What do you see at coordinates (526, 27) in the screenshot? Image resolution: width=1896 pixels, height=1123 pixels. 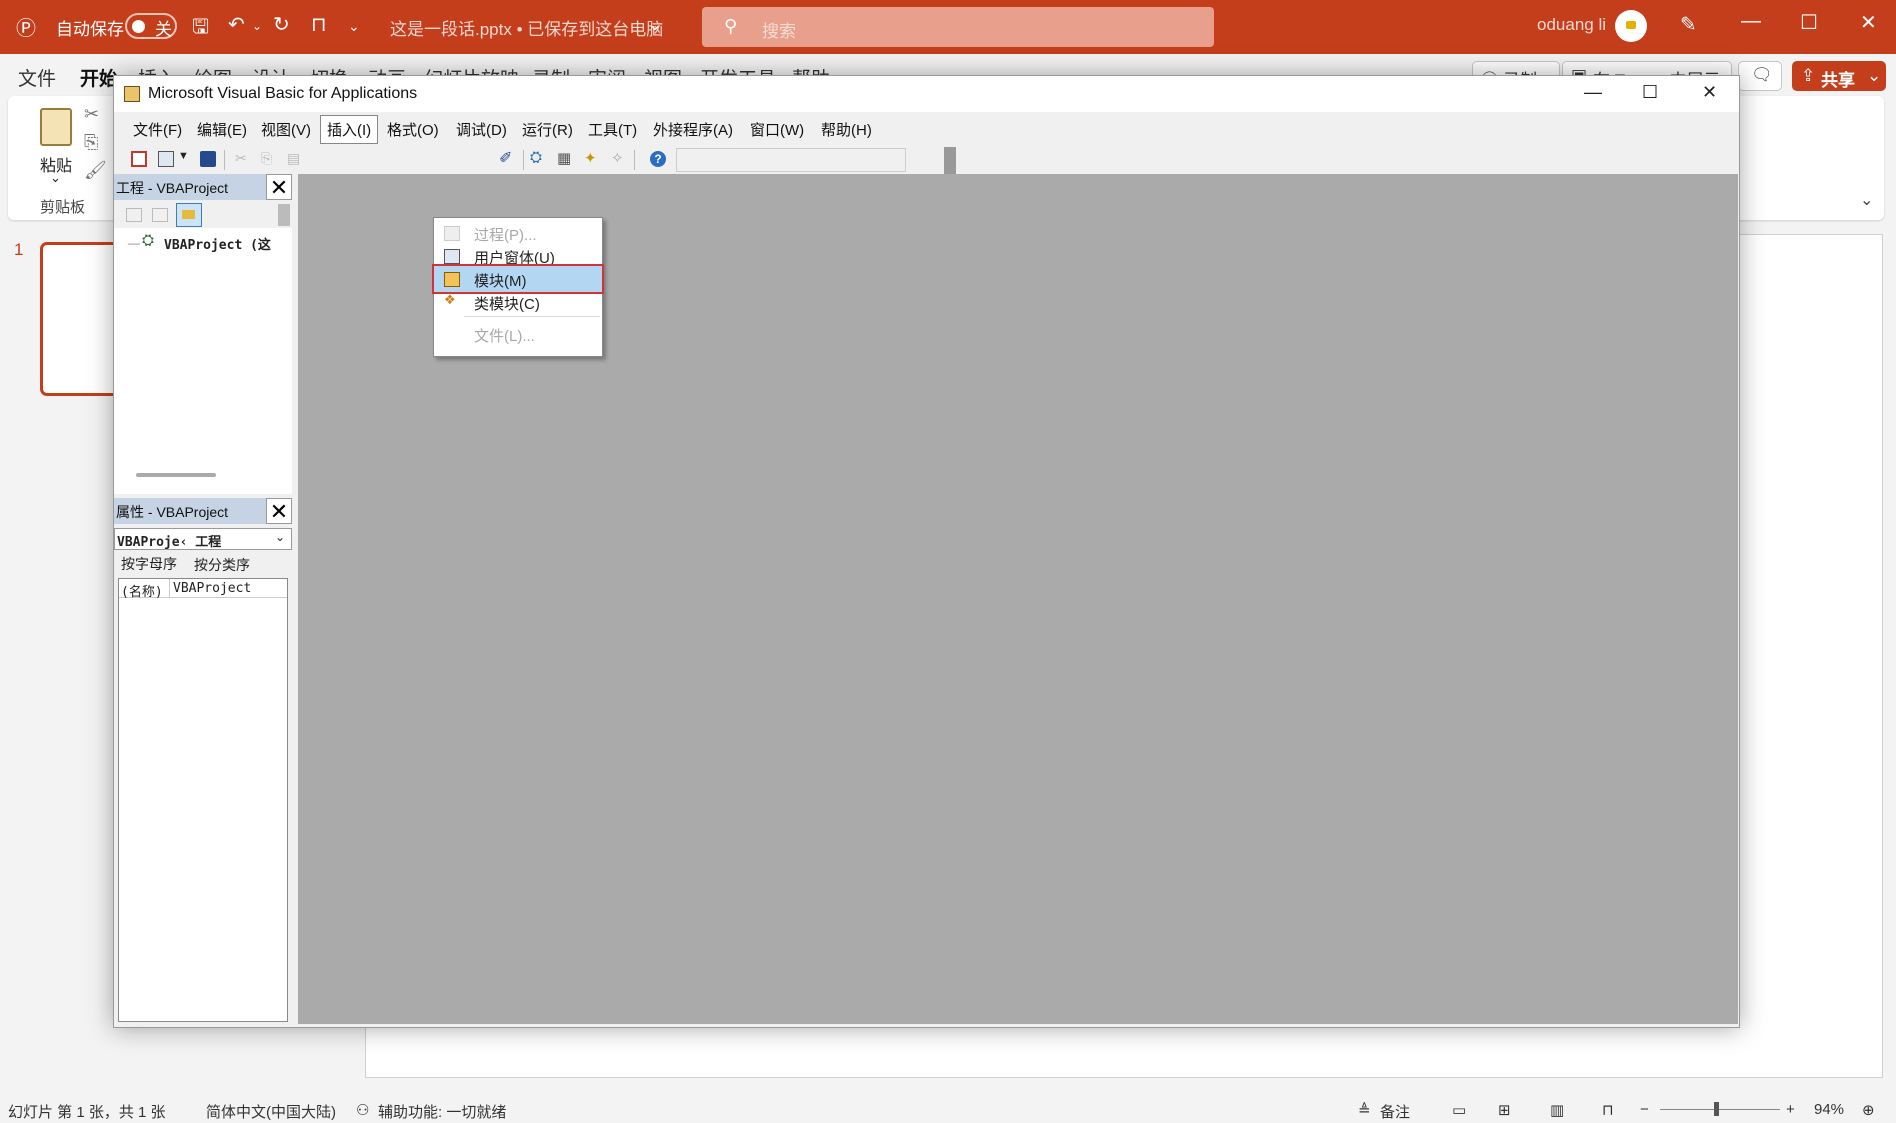 I see `document-title: 这是一段话.pptx • 已保存到这台电脑` at bounding box center [526, 27].